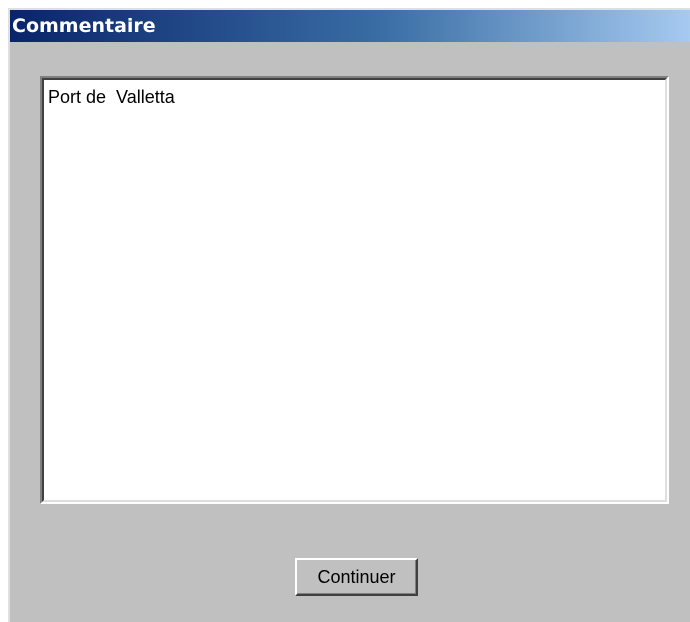 This screenshot has width=690, height=622. Describe the element at coordinates (350, 26) in the screenshot. I see `title-bar: Commentaire` at that location.